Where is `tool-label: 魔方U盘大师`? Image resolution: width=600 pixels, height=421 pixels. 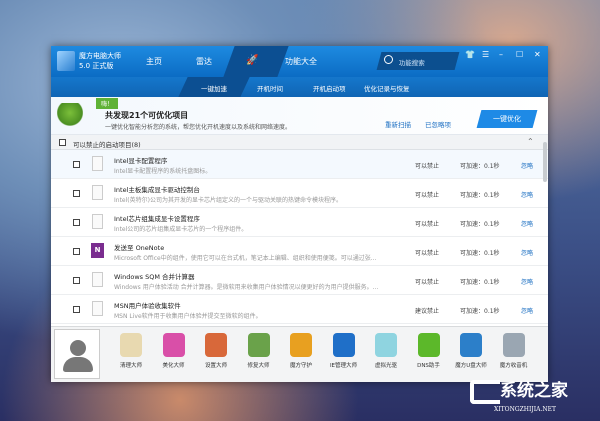
tool-label: 魔方U盘大师 is located at coordinates (471, 366).